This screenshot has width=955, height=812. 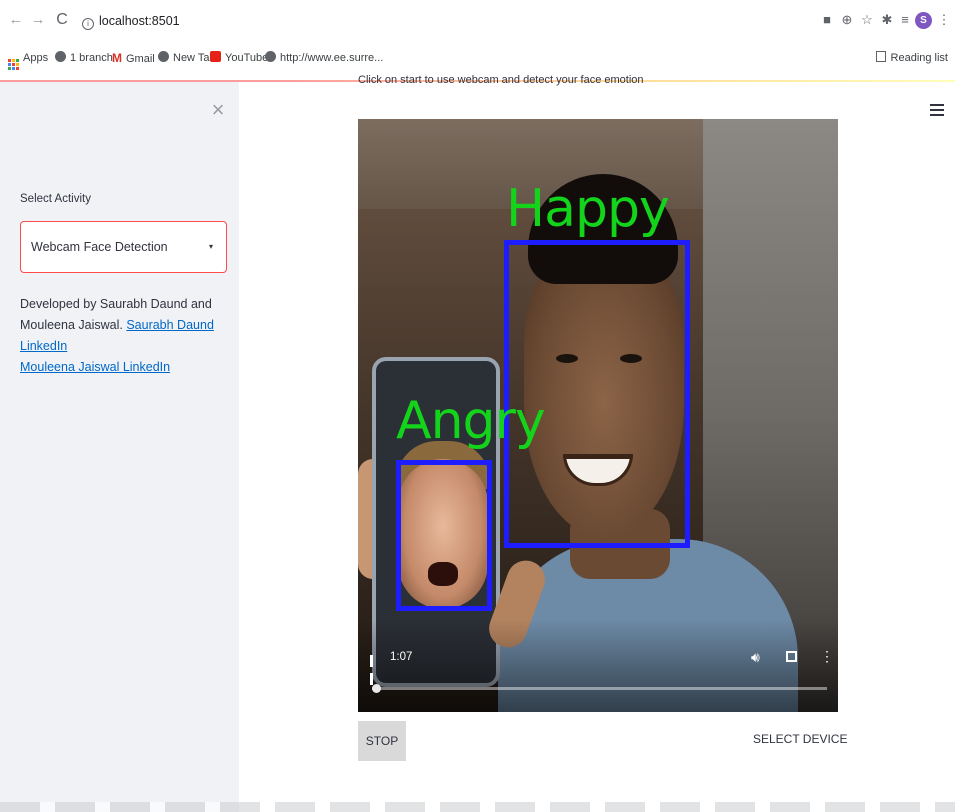 What do you see at coordinates (247, 58) in the screenshot?
I see `bookmark-label: YouTube` at bounding box center [247, 58].